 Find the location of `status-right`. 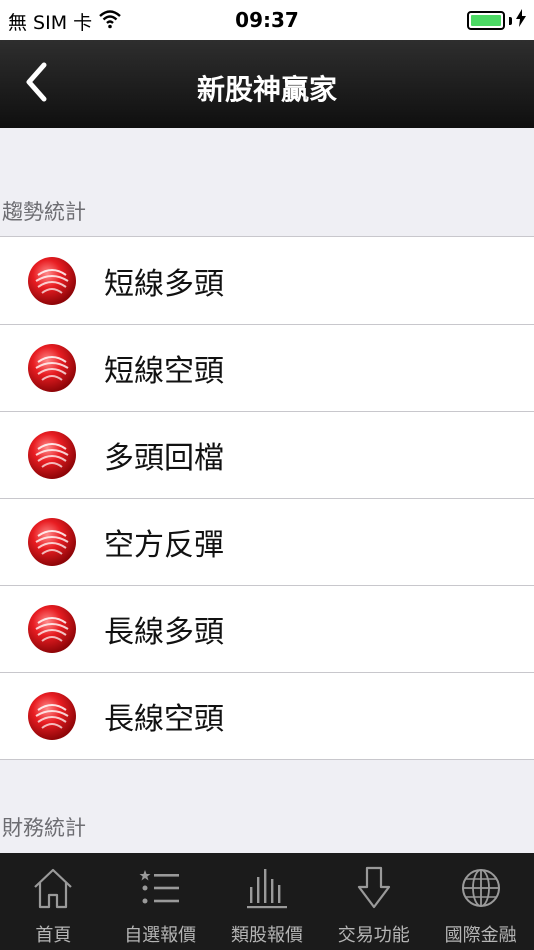

status-right is located at coordinates (496, 20).